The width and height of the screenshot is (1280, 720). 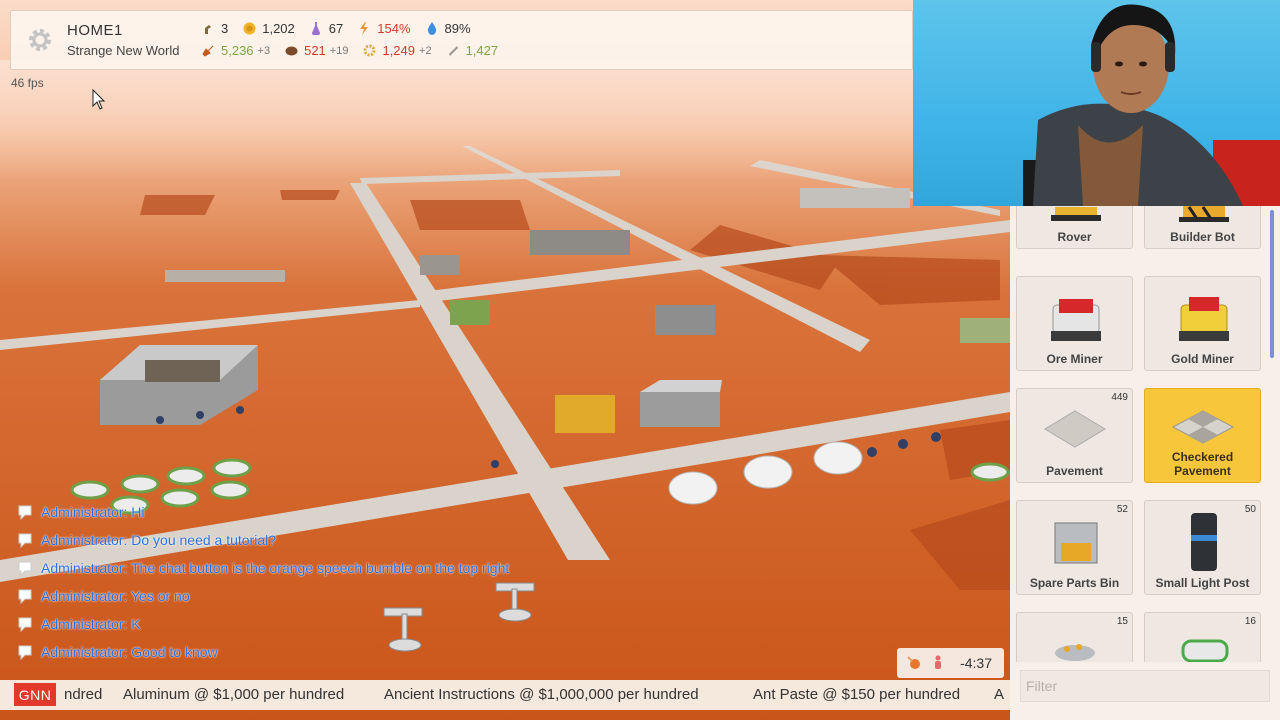 I want to click on ticker-item: ndred, so click(x=83, y=694).